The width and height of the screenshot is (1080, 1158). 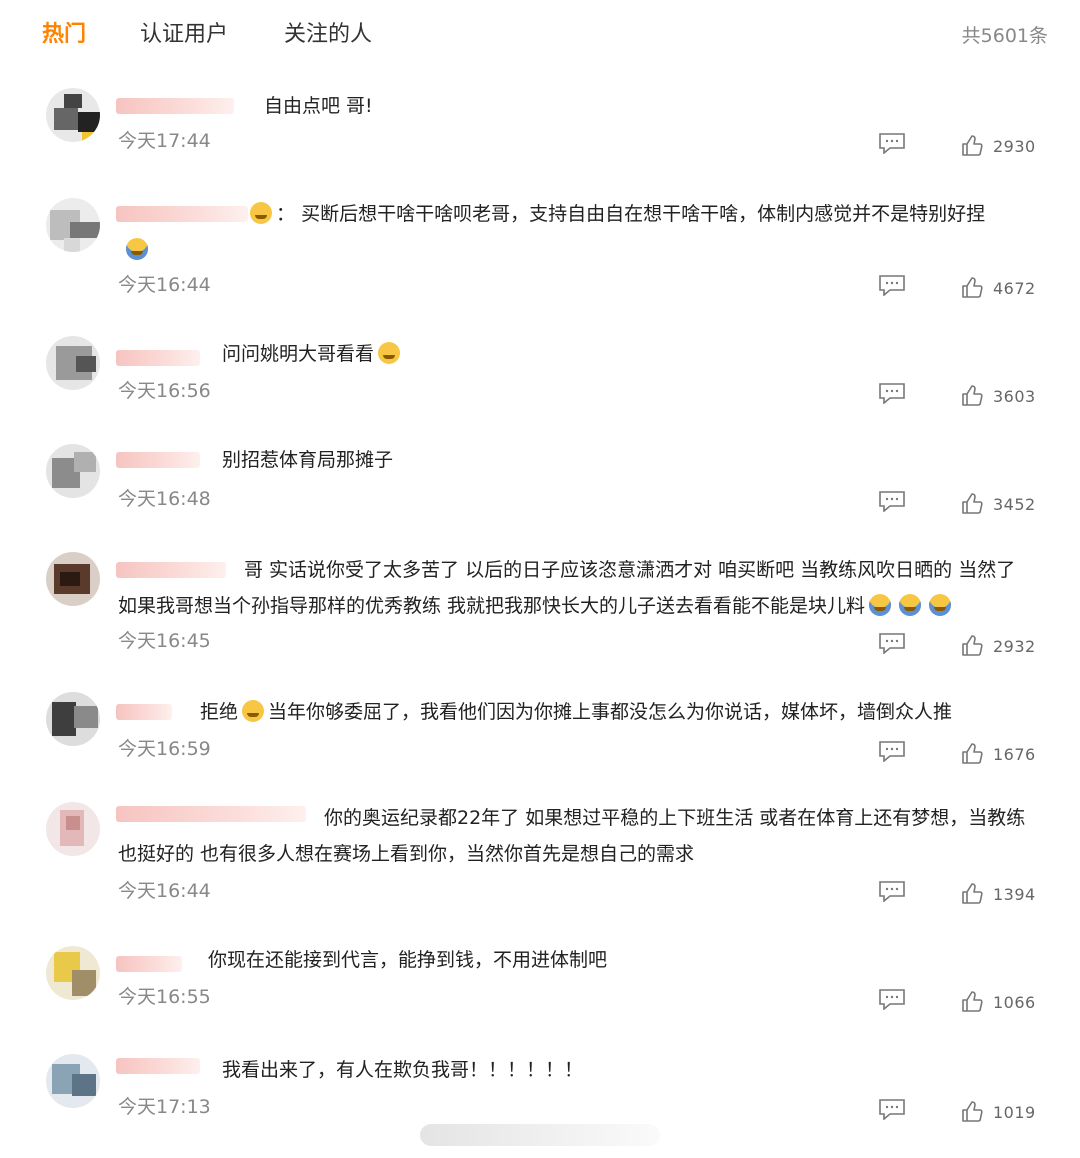 I want to click on like-button: 1394, so click(x=998, y=894).